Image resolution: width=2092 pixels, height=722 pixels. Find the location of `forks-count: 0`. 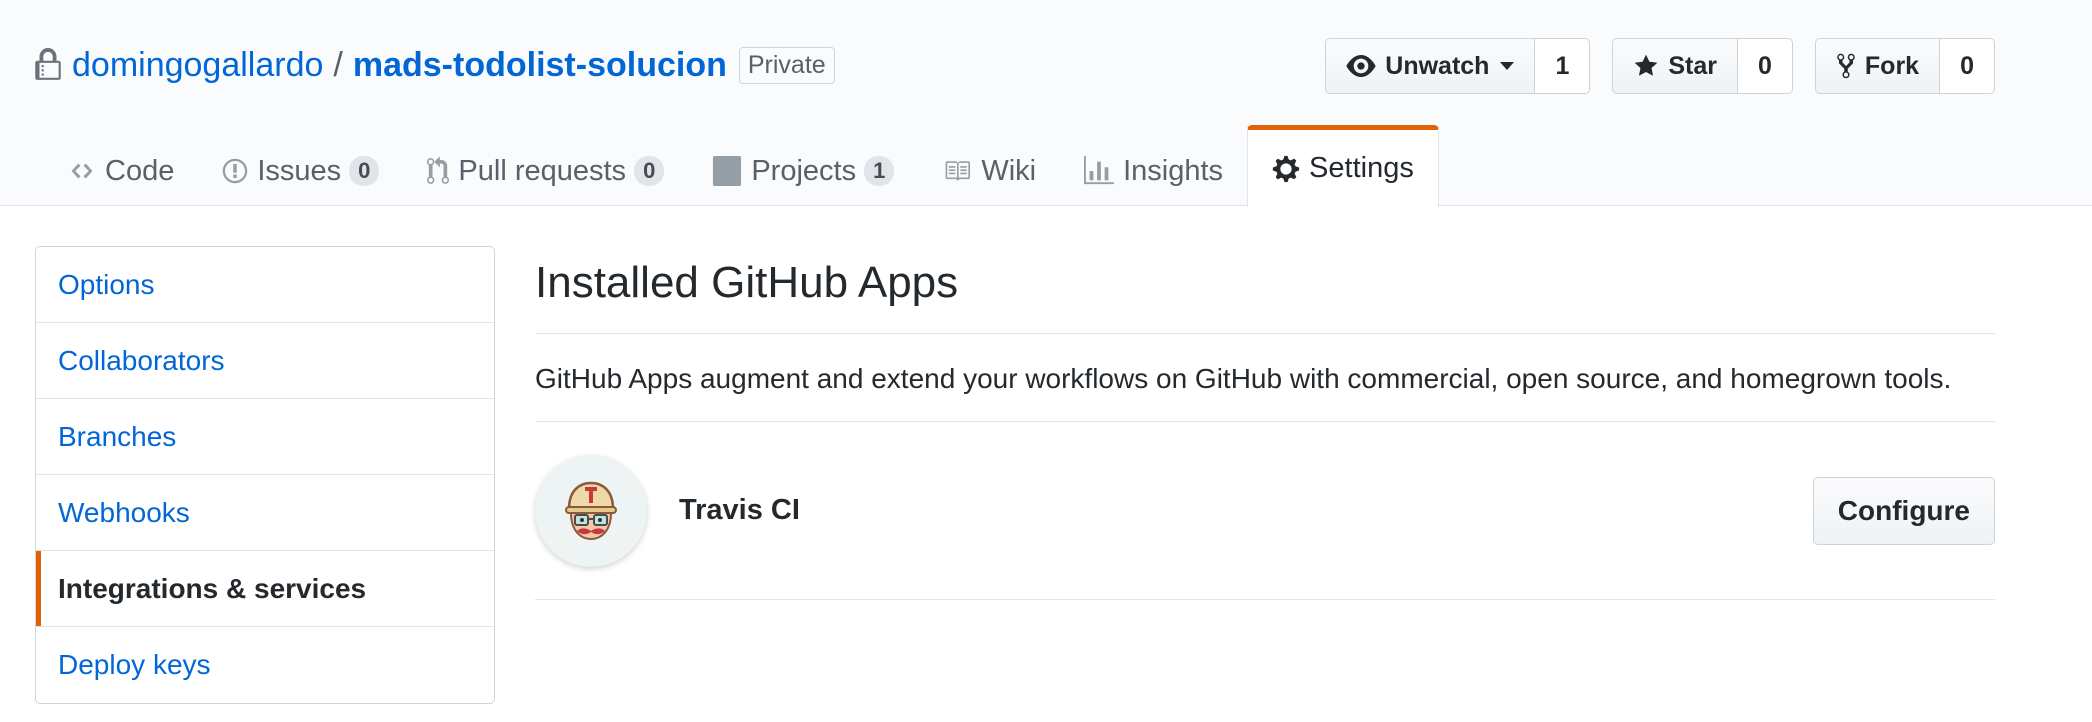

forks-count: 0 is located at coordinates (1967, 66).